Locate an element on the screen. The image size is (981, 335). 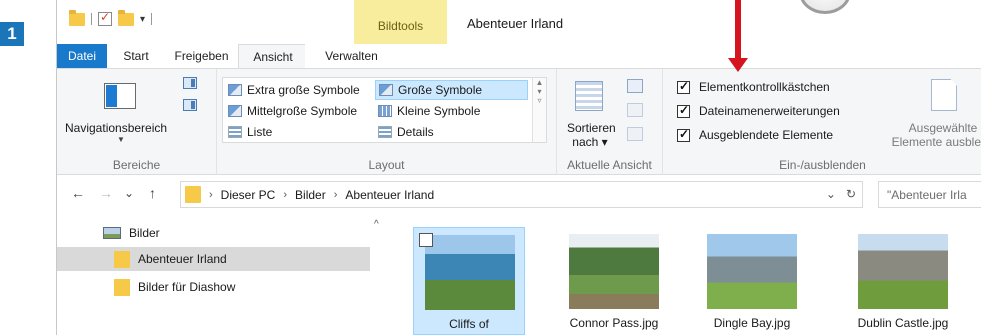
file-item-dingle-bay: Dingle Bay.jpg is located at coordinates (752, 281).